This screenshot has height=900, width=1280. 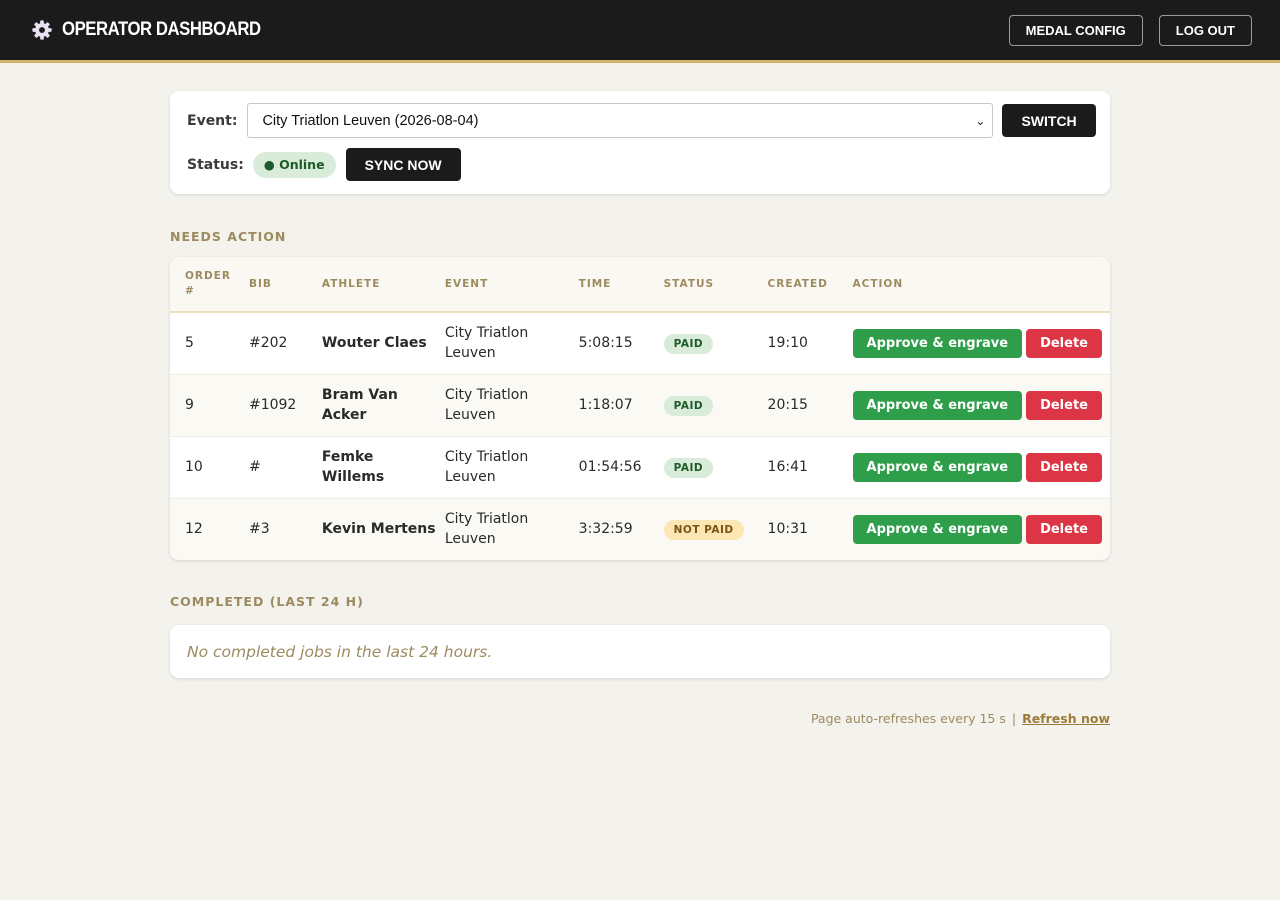 What do you see at coordinates (209, 467) in the screenshot?
I see `order-cell: 10` at bounding box center [209, 467].